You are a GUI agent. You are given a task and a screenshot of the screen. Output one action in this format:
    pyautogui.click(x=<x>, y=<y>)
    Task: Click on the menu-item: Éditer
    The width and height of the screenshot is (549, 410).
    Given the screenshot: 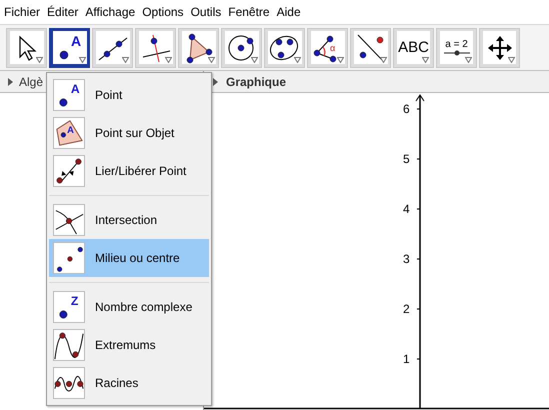 What is the action you would take?
    pyautogui.click(x=62, y=12)
    